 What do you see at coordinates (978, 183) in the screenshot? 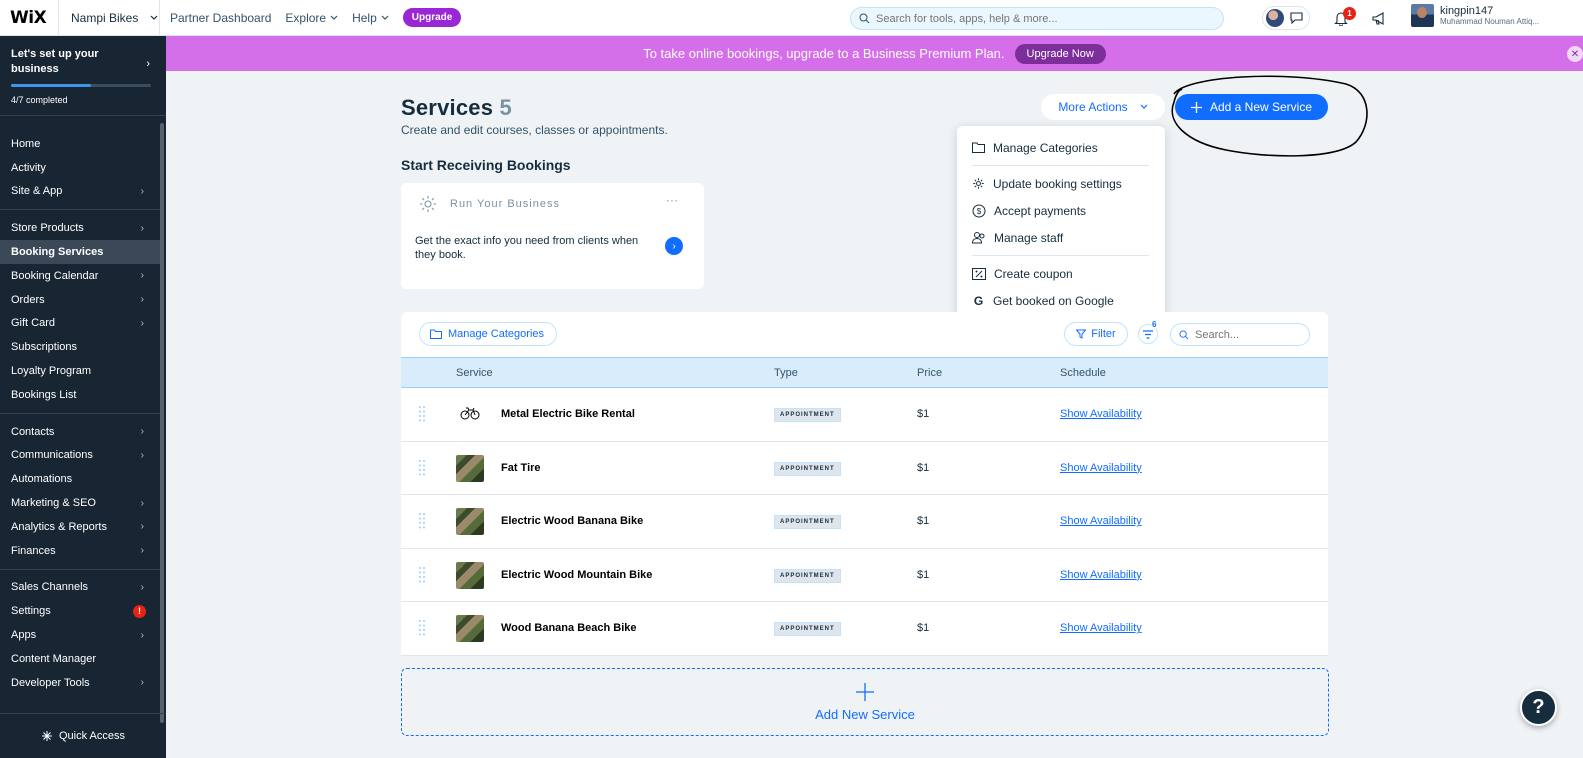
I see `gear-icon` at bounding box center [978, 183].